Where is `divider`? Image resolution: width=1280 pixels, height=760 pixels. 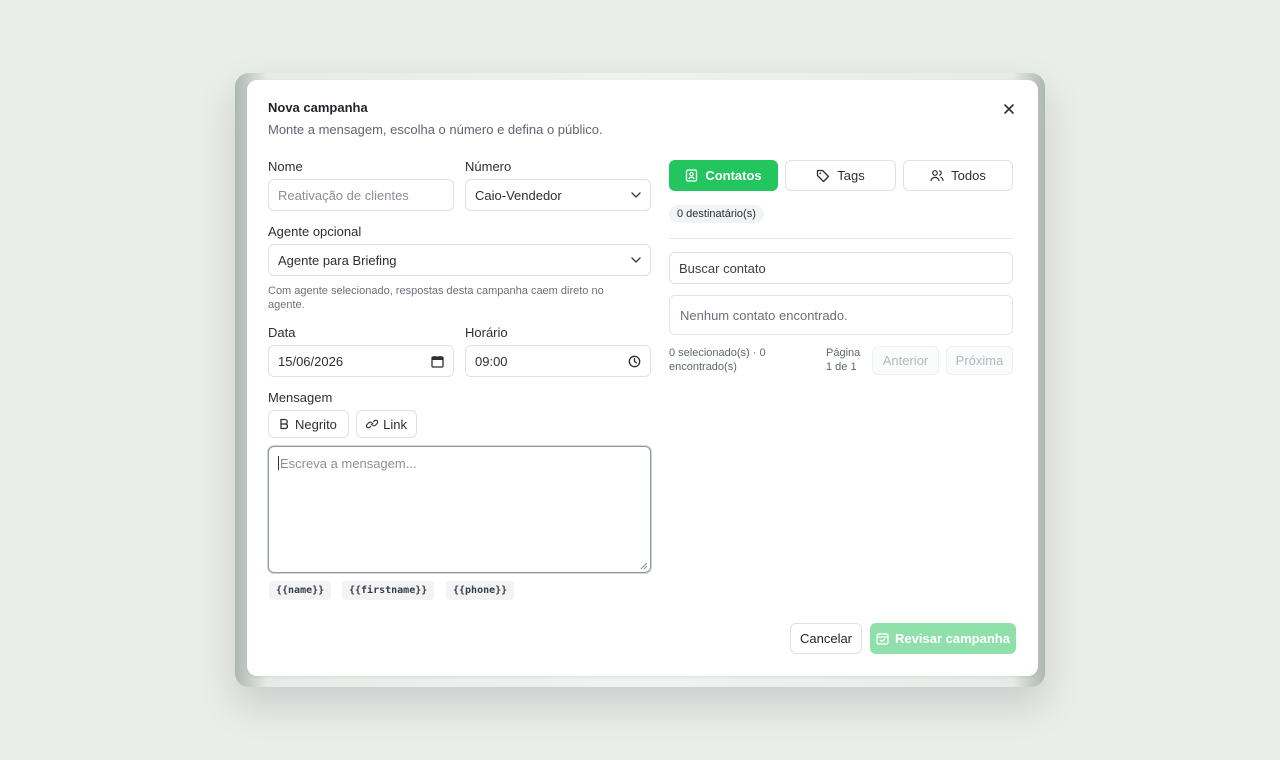 divider is located at coordinates (841, 238).